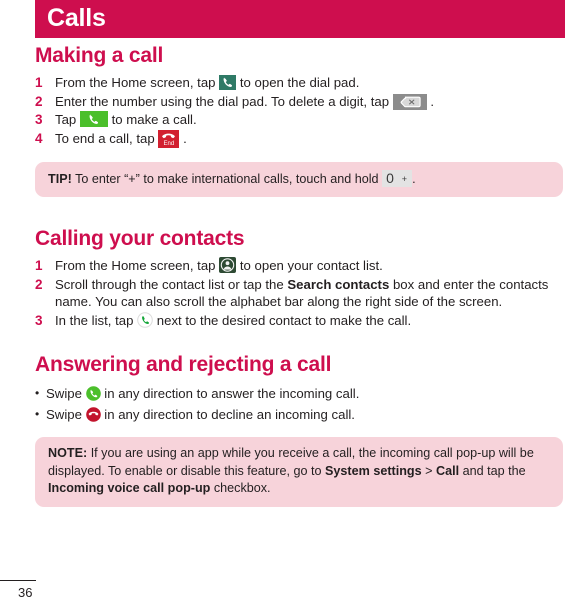 The width and height of the screenshot is (565, 614). What do you see at coordinates (299, 120) in the screenshot?
I see `list-item: 3 Tap to make a call.` at bounding box center [299, 120].